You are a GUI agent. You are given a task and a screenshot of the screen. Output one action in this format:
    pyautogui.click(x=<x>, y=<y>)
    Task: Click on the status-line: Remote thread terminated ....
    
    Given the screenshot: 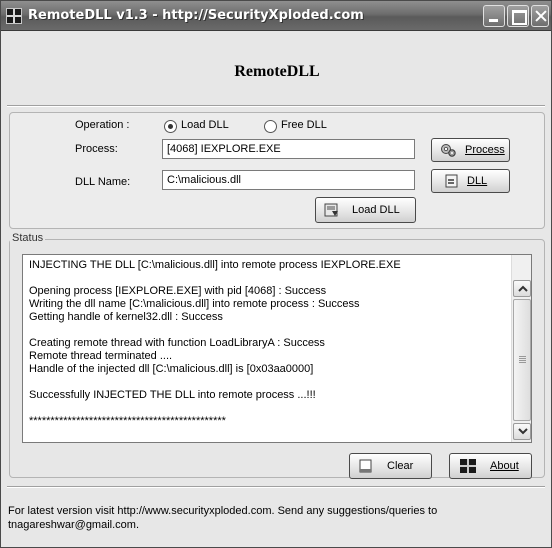 What is the action you would take?
    pyautogui.click(x=101, y=356)
    